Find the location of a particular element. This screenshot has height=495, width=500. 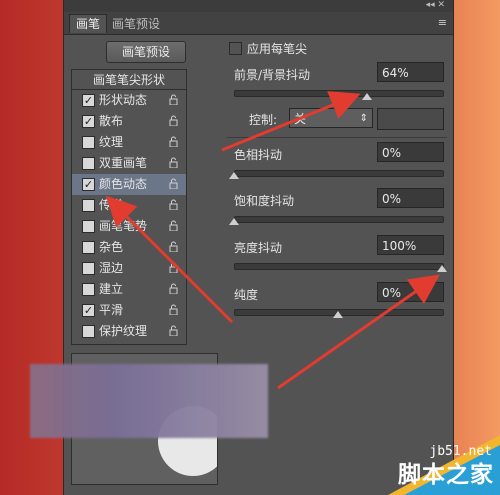

watermark: jb51.net 脚本之家 is located at coordinates (434, 465).